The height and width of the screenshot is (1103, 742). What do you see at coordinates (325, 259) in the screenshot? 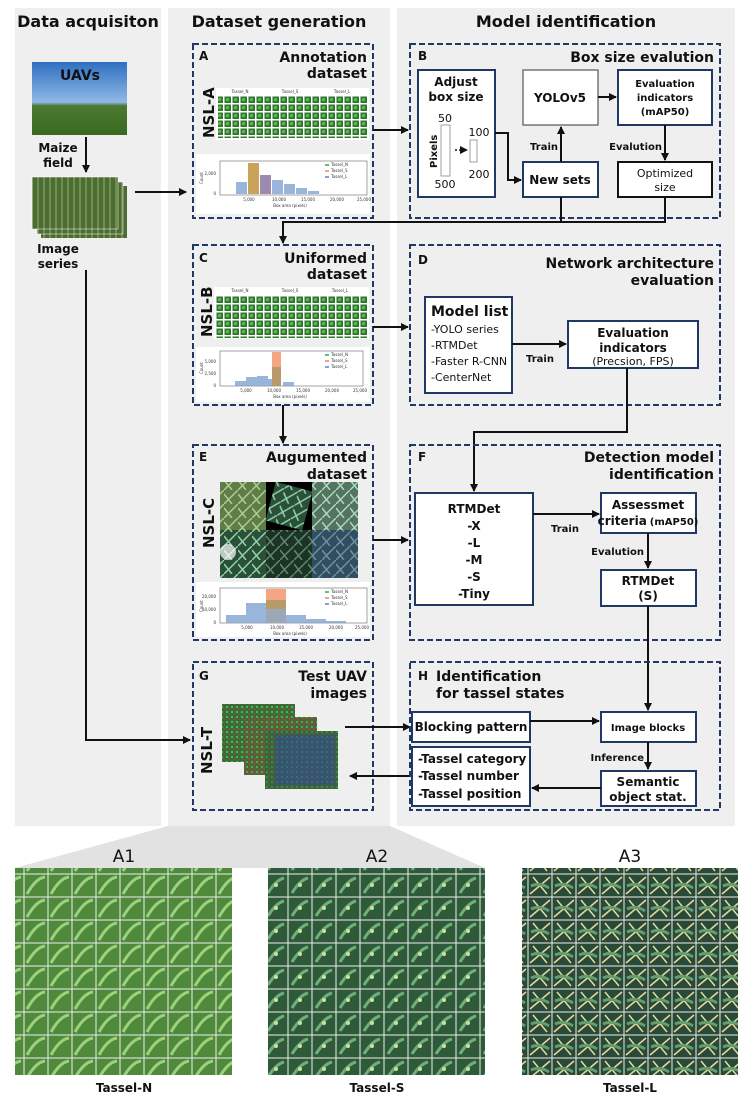
I see `panel-title: Uniformed` at bounding box center [325, 259].